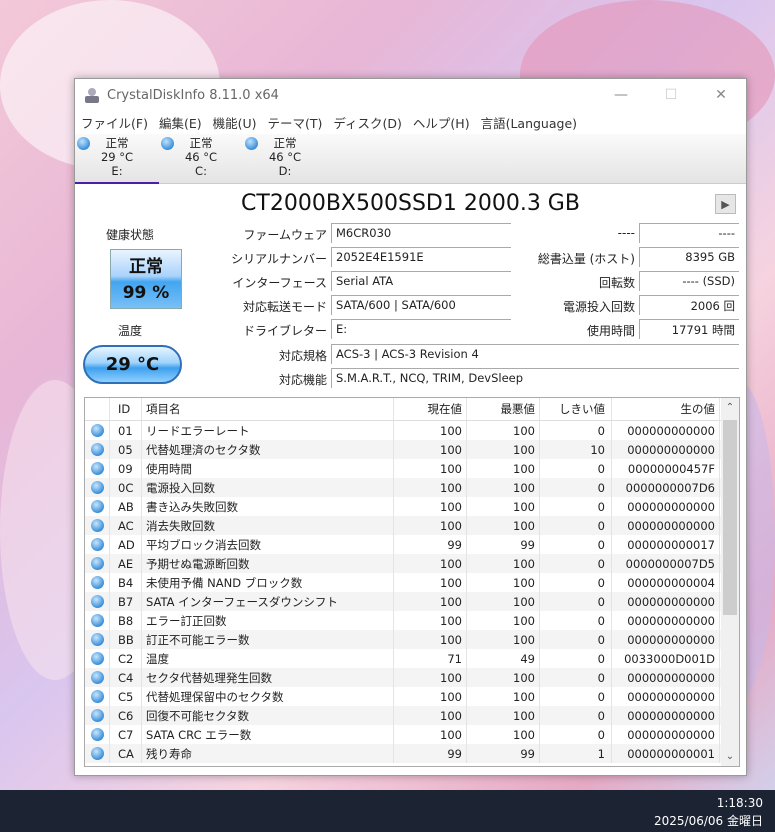 The height and width of the screenshot is (832, 775). I want to click on drive-tab-c: 正常 46 °C C:, so click(201, 159).